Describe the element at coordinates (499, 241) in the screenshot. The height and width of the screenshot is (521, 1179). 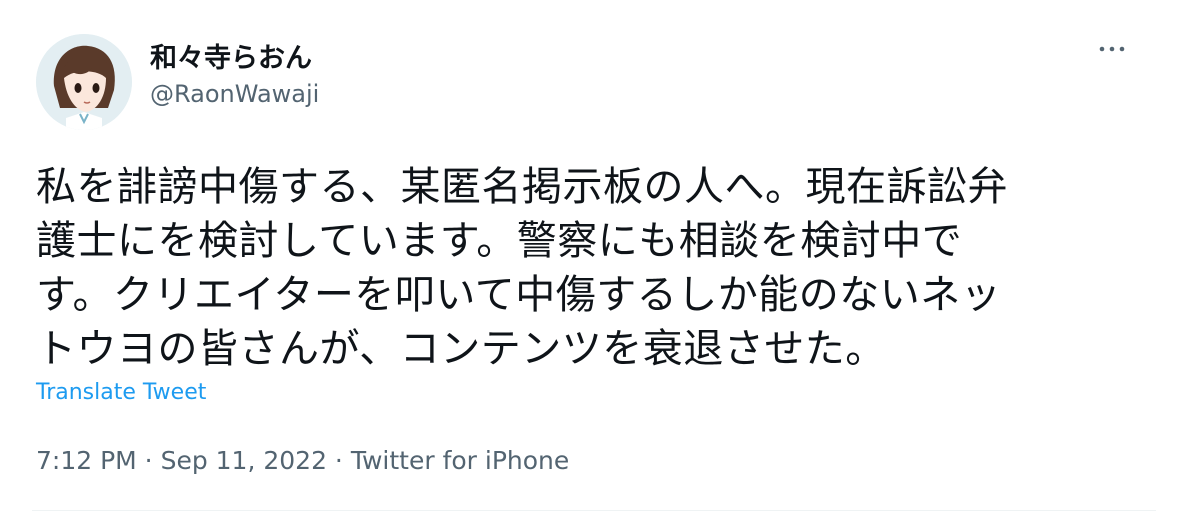
I see `tweet-text-line: 護士にを検討しています。警察にも相談を検討中で` at that location.